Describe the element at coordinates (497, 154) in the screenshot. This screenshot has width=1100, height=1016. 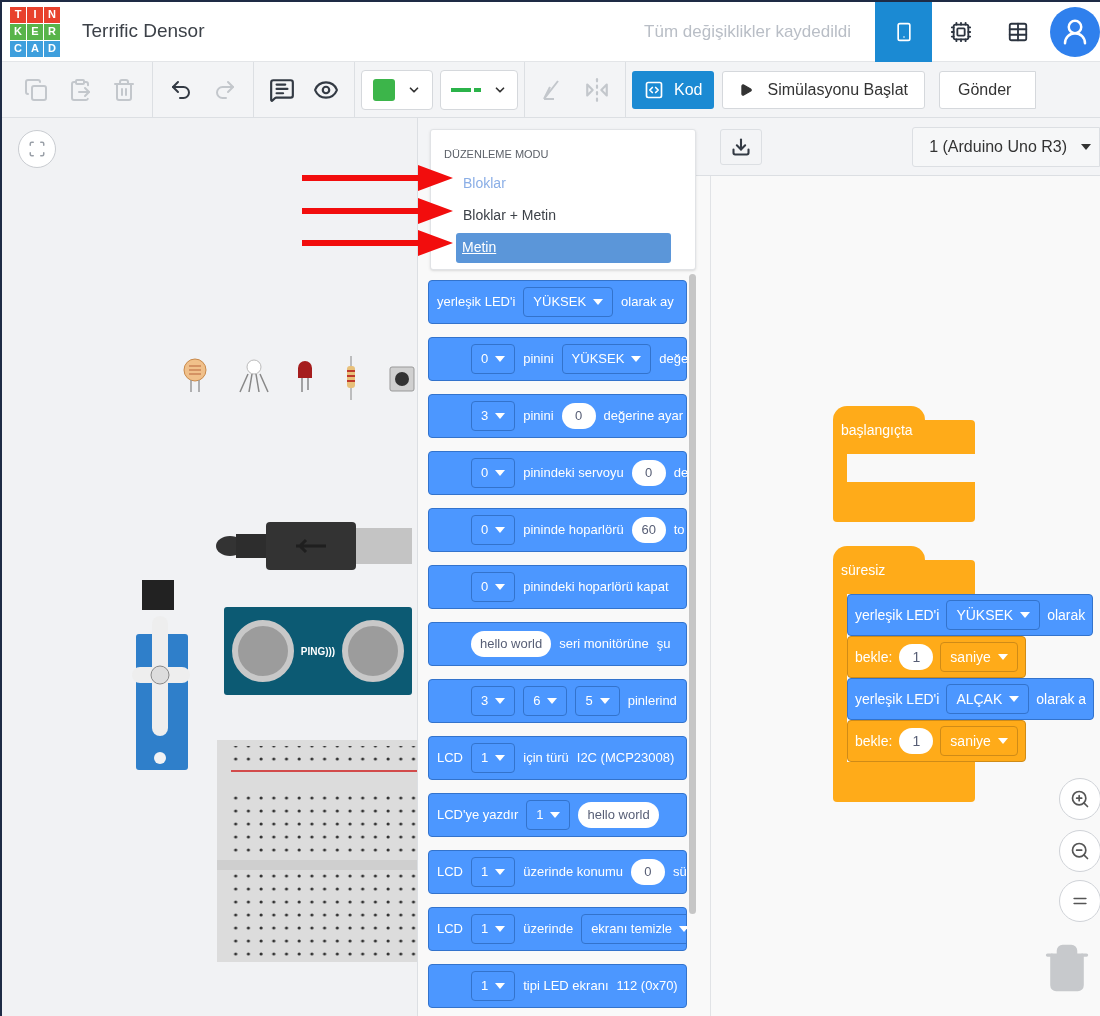
I see `menu-heading: DÜZENLEME MODU` at that location.